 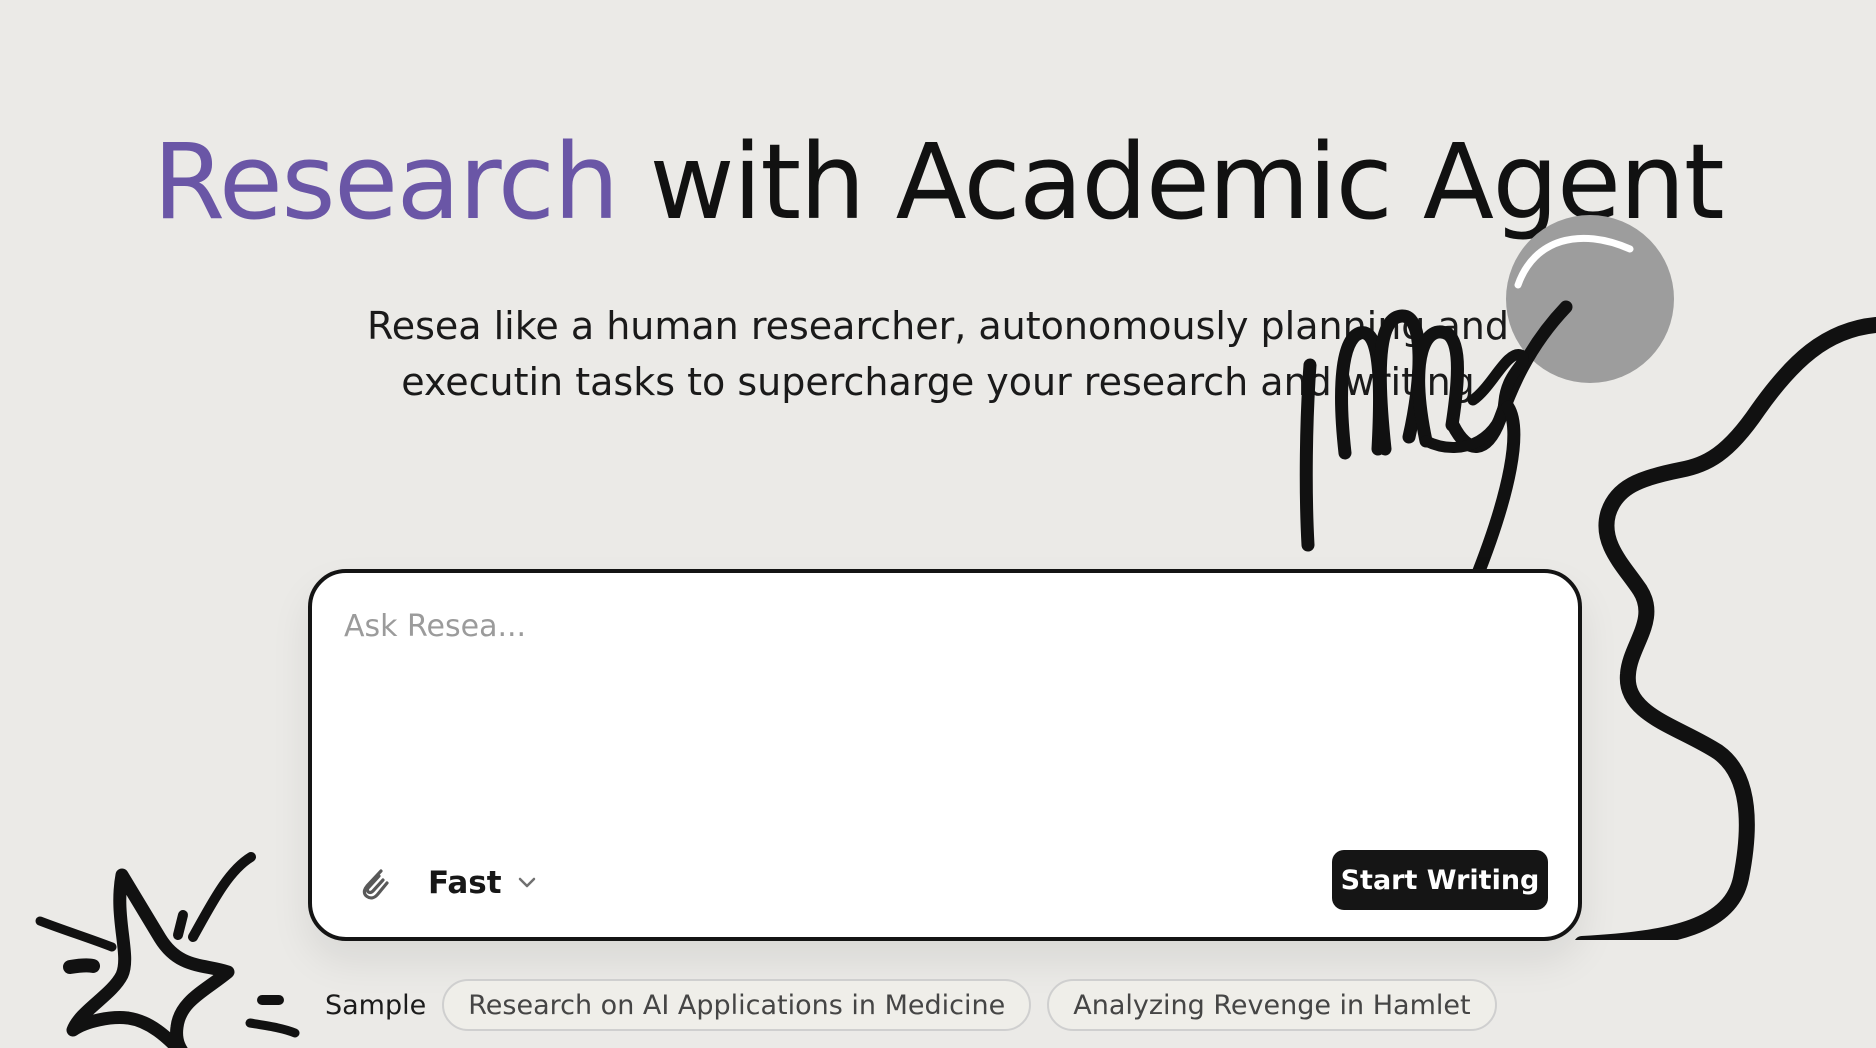 What do you see at coordinates (527, 883) in the screenshot?
I see `chevron-down-icon` at bounding box center [527, 883].